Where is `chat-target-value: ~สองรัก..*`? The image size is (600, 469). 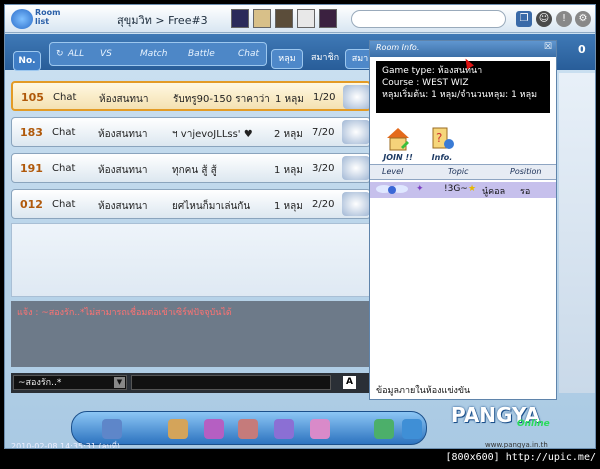
chat-target-value: ~สองรัก..* is located at coordinates (40, 383).